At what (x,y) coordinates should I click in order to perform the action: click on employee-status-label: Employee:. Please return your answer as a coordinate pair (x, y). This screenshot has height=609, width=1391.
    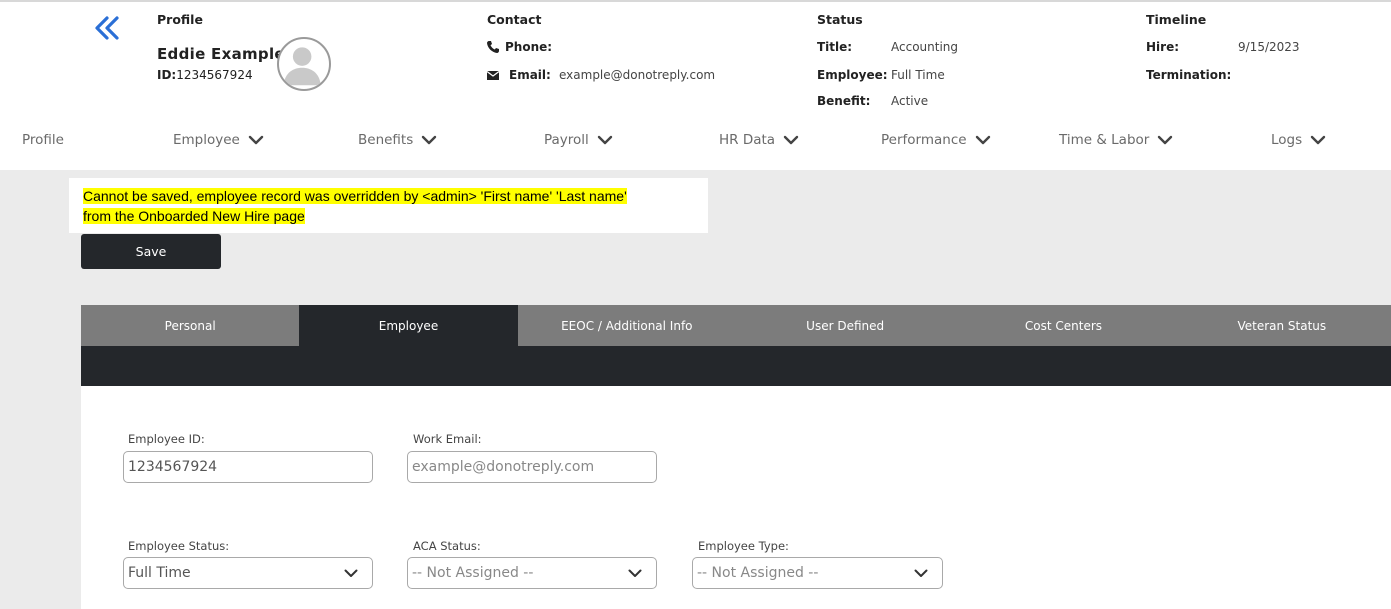
    Looking at the image, I should click on (852, 75).